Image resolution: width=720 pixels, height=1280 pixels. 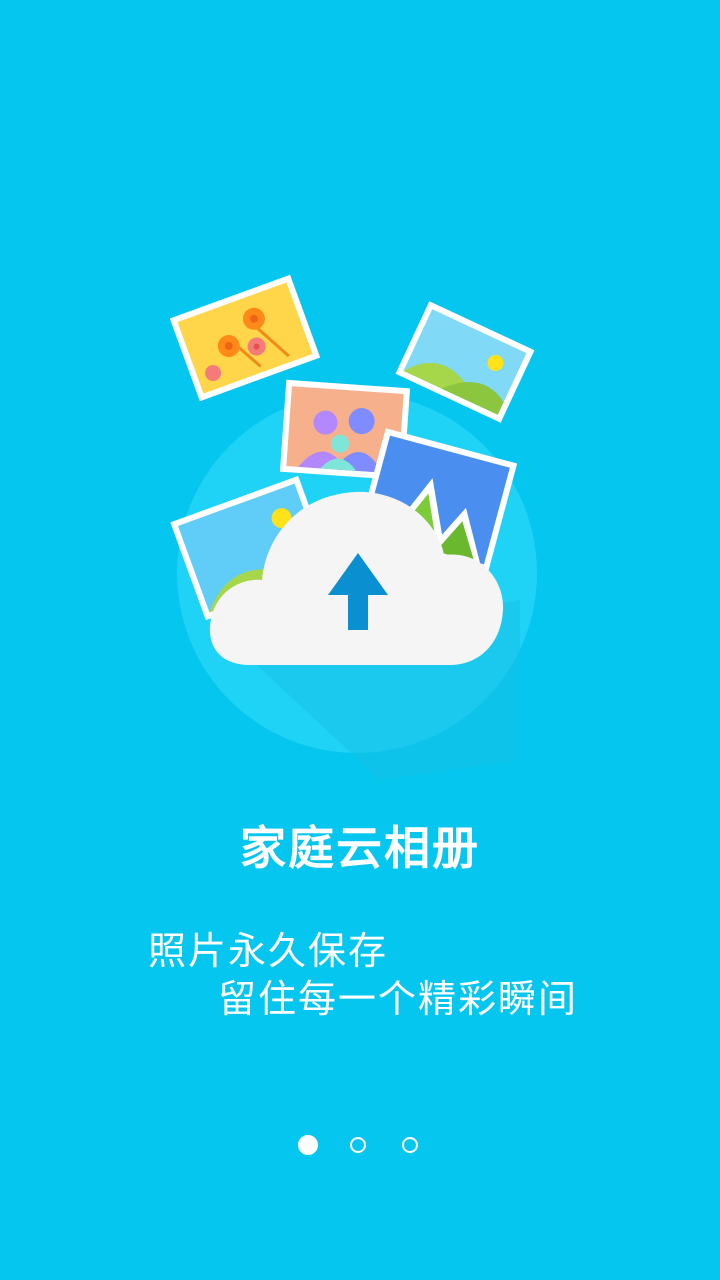 I want to click on page-indicator, so click(x=360, y=1145).